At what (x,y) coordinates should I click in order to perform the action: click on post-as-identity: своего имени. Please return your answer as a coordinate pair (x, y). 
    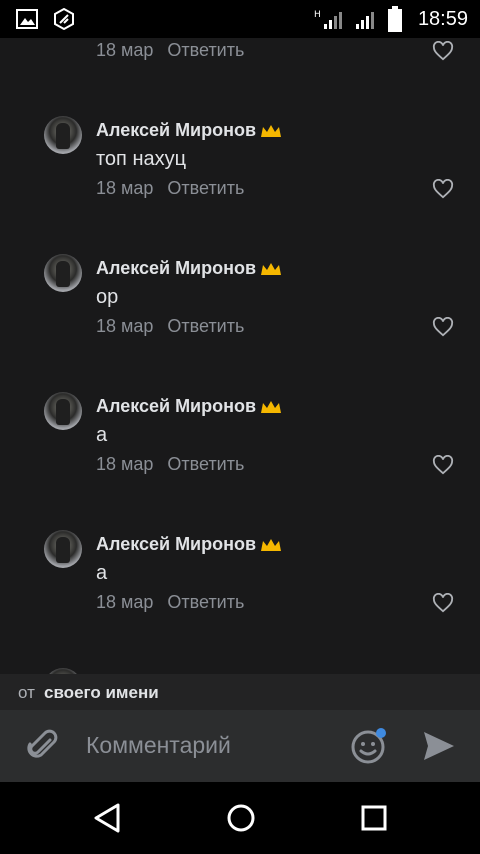
    Looking at the image, I should click on (101, 693).